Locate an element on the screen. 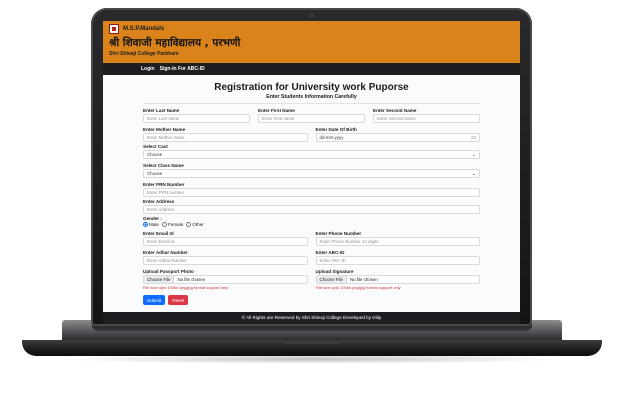 This screenshot has width=624, height=400. mother-name-label: Enter Mother Name is located at coordinates (164, 129).